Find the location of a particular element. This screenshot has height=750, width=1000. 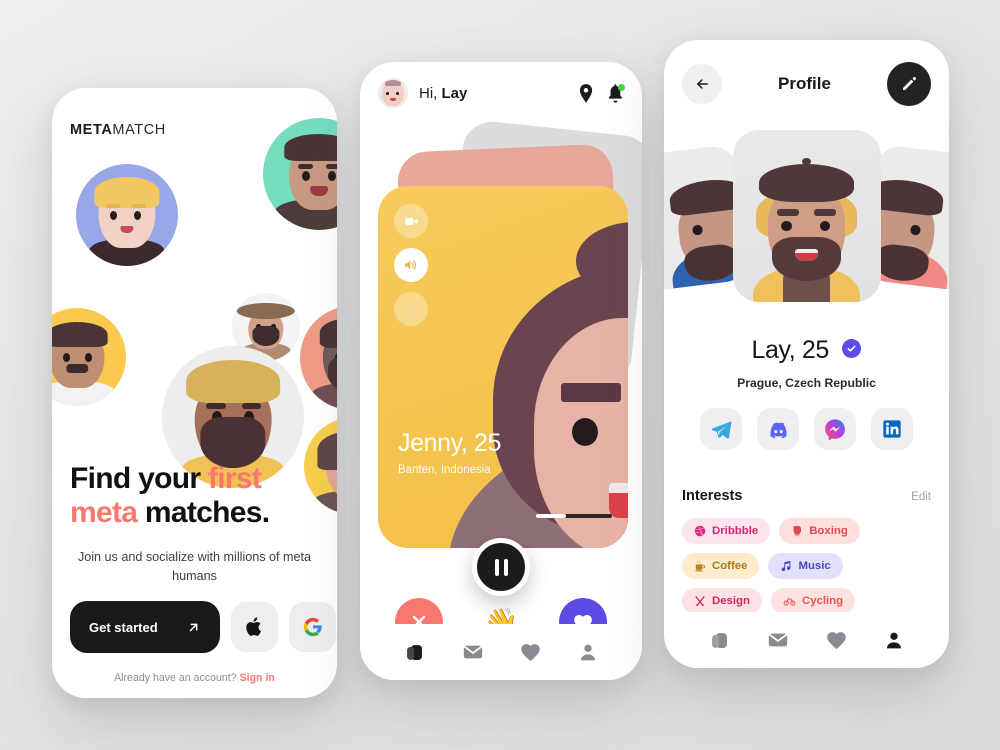

bottom-nav-call is located at coordinates (501, 652).